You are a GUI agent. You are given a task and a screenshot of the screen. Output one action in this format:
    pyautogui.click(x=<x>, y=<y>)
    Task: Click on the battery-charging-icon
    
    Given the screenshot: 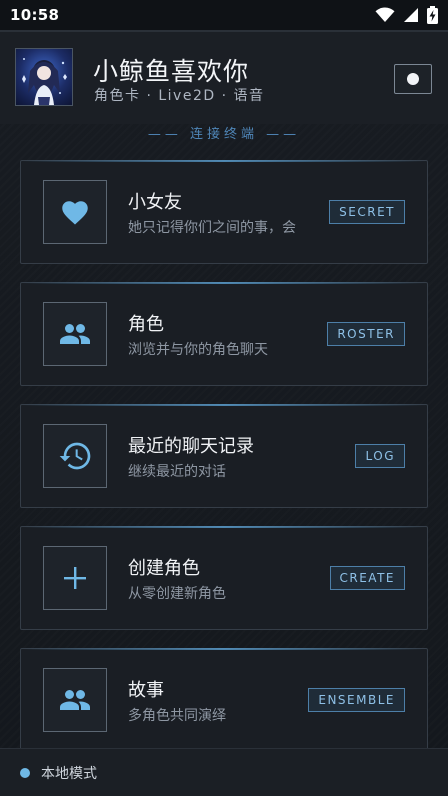 What is the action you would take?
    pyautogui.click(x=432, y=15)
    